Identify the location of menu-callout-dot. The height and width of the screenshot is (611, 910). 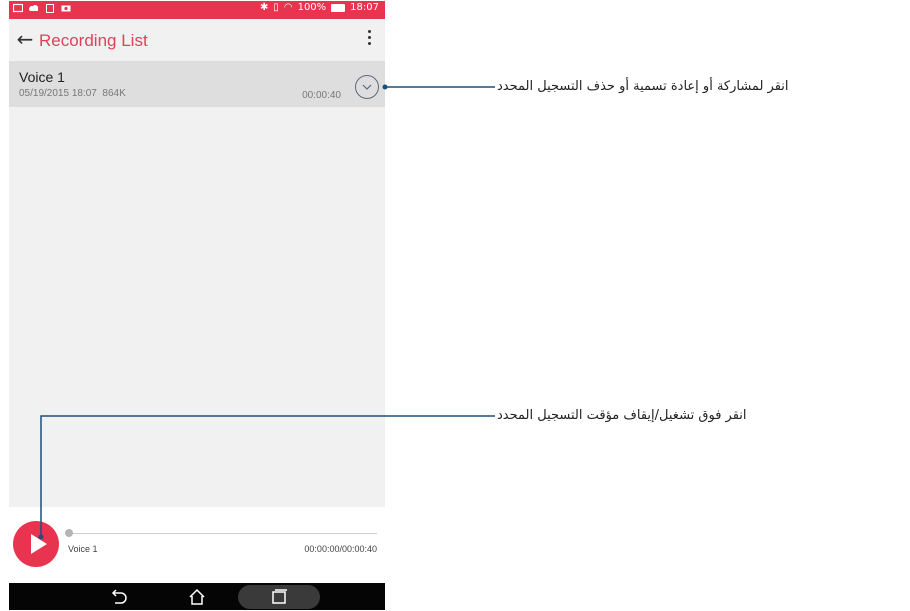
(385, 87).